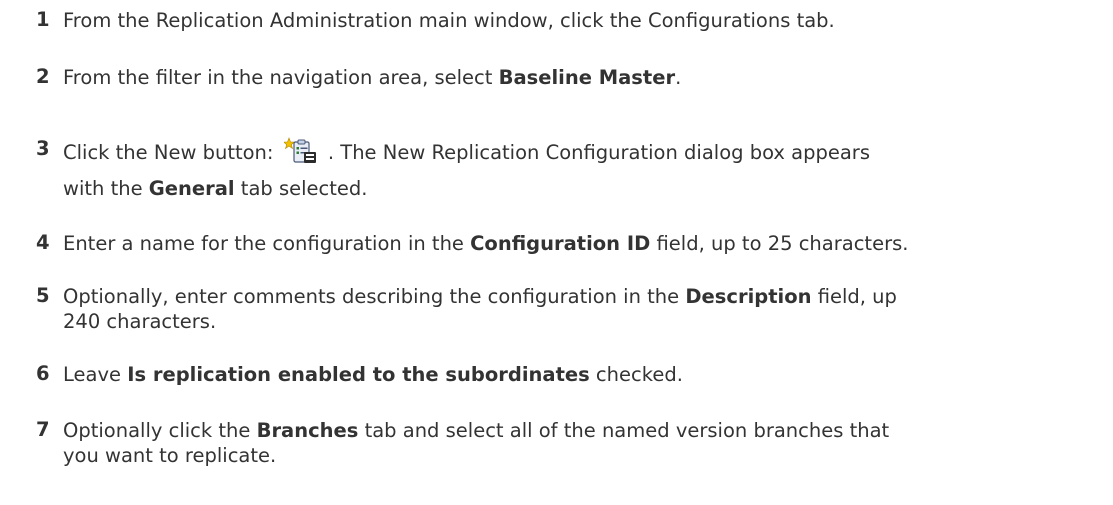  What do you see at coordinates (170, 455) in the screenshot?
I see `step-text-line2: you want to replicate.` at bounding box center [170, 455].